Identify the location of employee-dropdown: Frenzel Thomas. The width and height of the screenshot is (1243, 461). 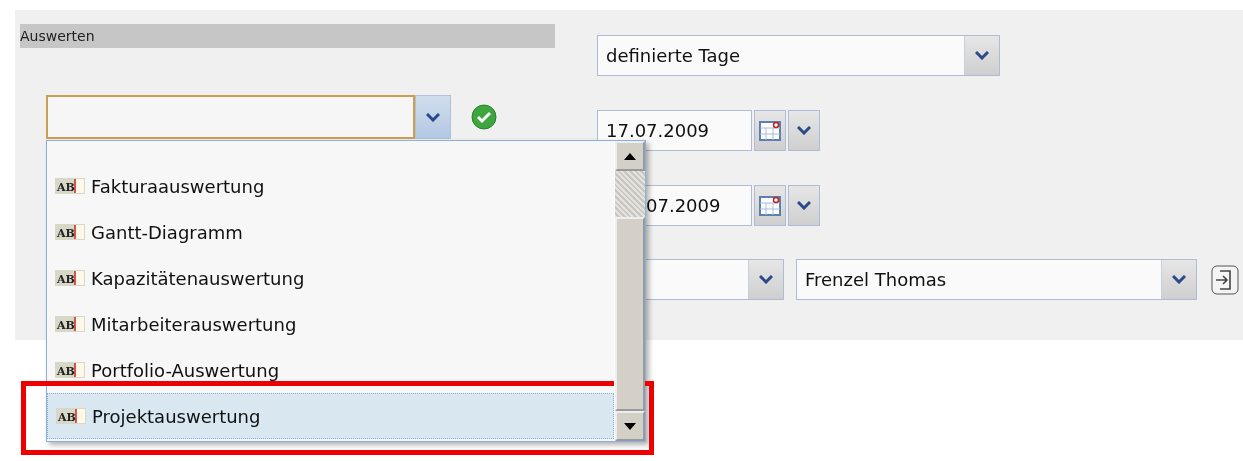
(996, 279).